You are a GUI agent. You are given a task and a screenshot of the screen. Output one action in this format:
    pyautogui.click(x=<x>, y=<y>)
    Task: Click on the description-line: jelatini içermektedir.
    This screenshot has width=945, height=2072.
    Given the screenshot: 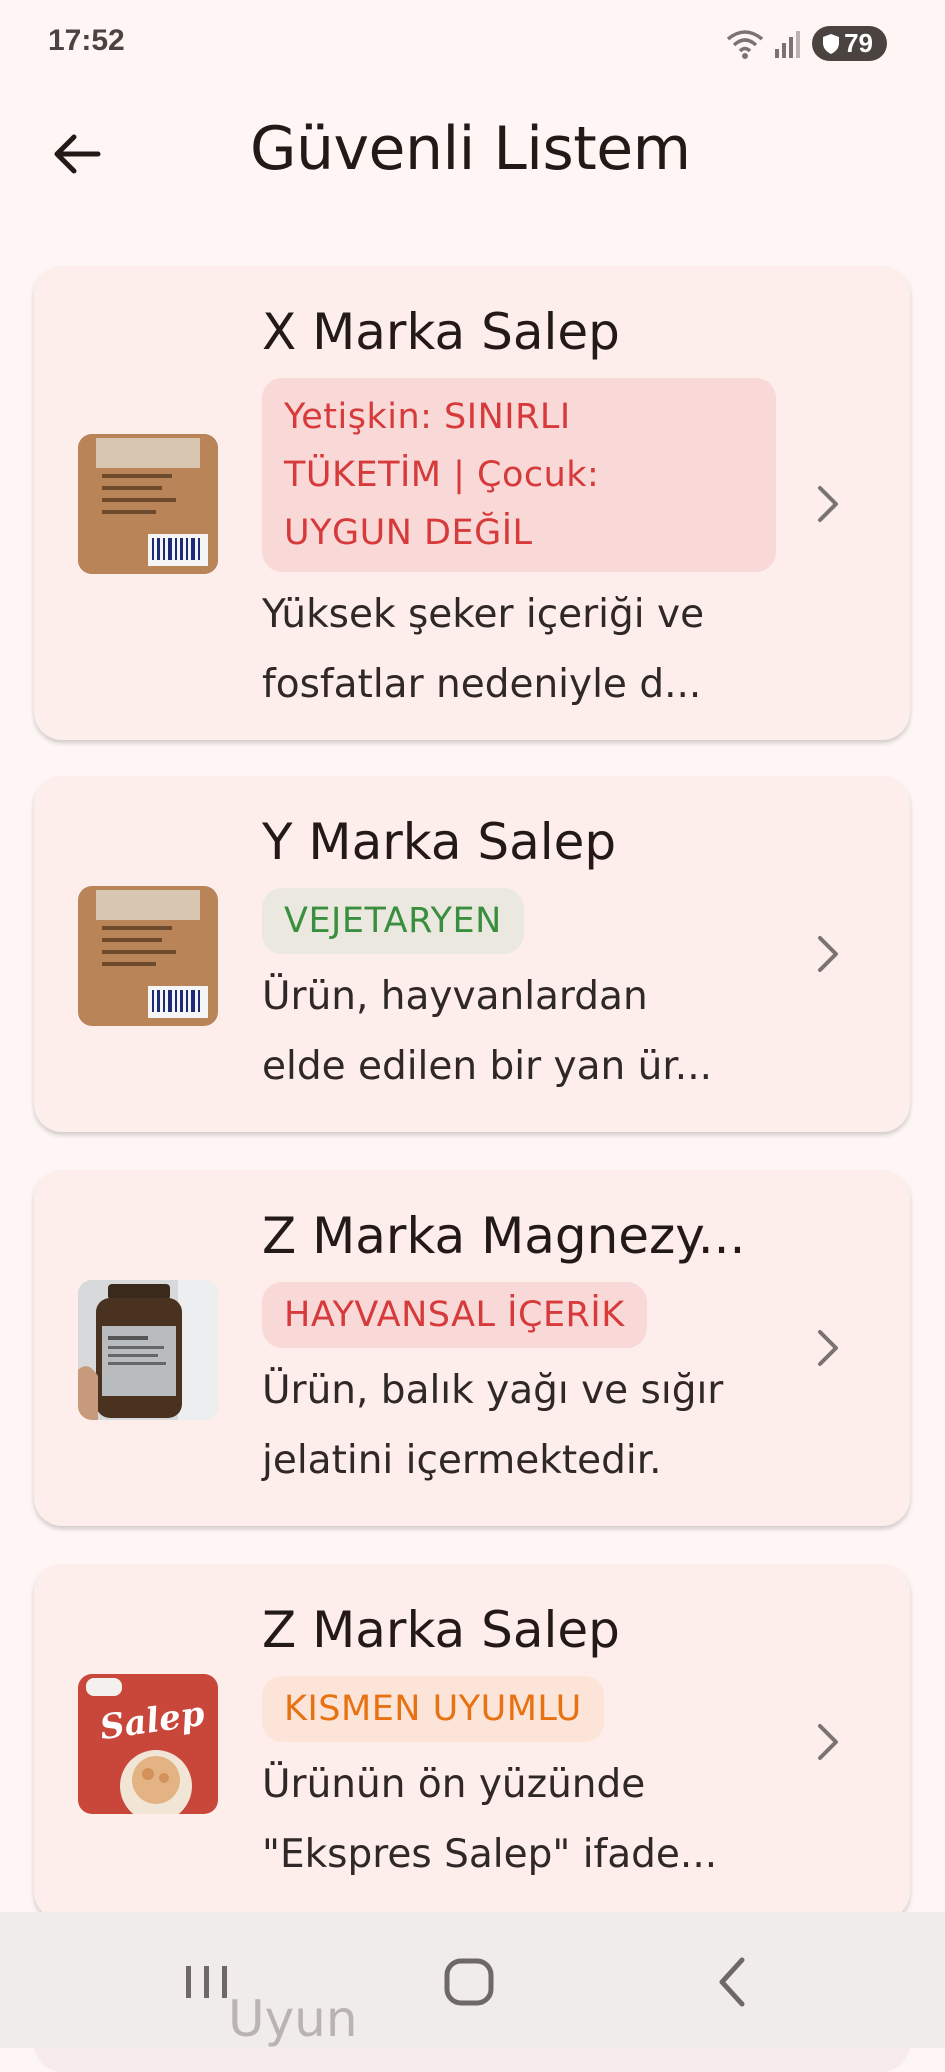 What is the action you would take?
    pyautogui.click(x=462, y=1460)
    